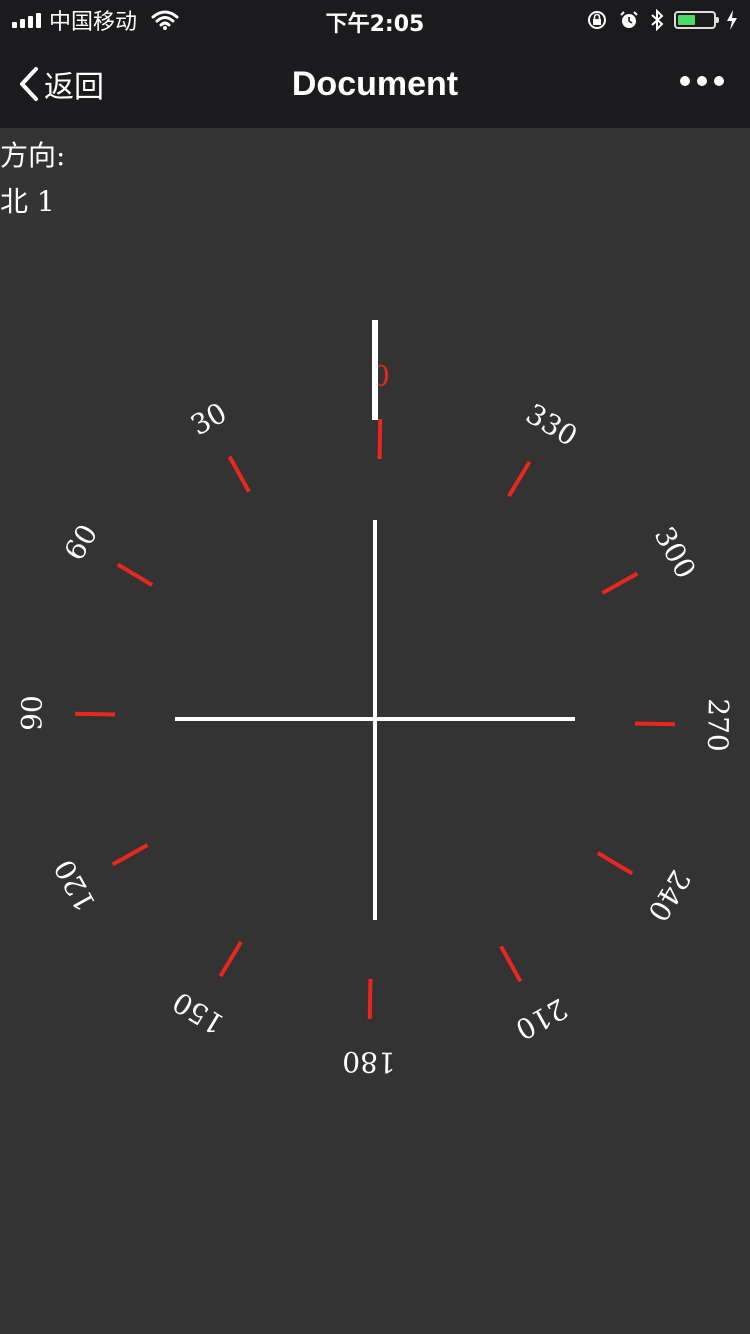  What do you see at coordinates (718, 725) in the screenshot?
I see `compass-label-270: 270` at bounding box center [718, 725].